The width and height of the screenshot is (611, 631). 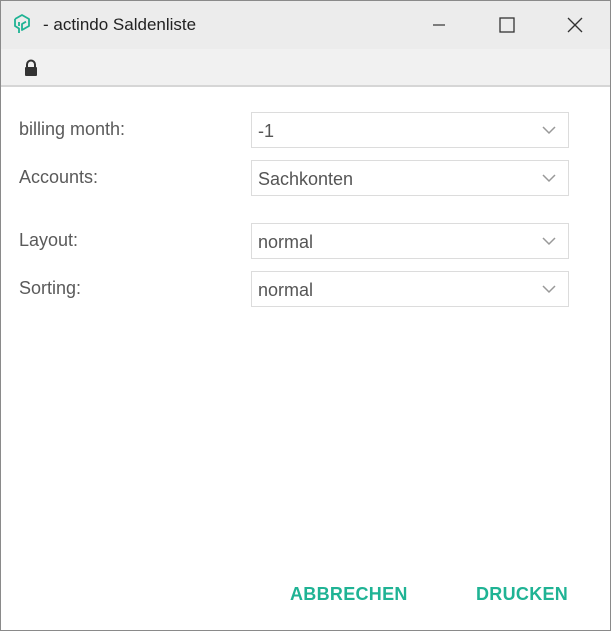 I want to click on actindo-logo-icon, so click(x=22, y=24).